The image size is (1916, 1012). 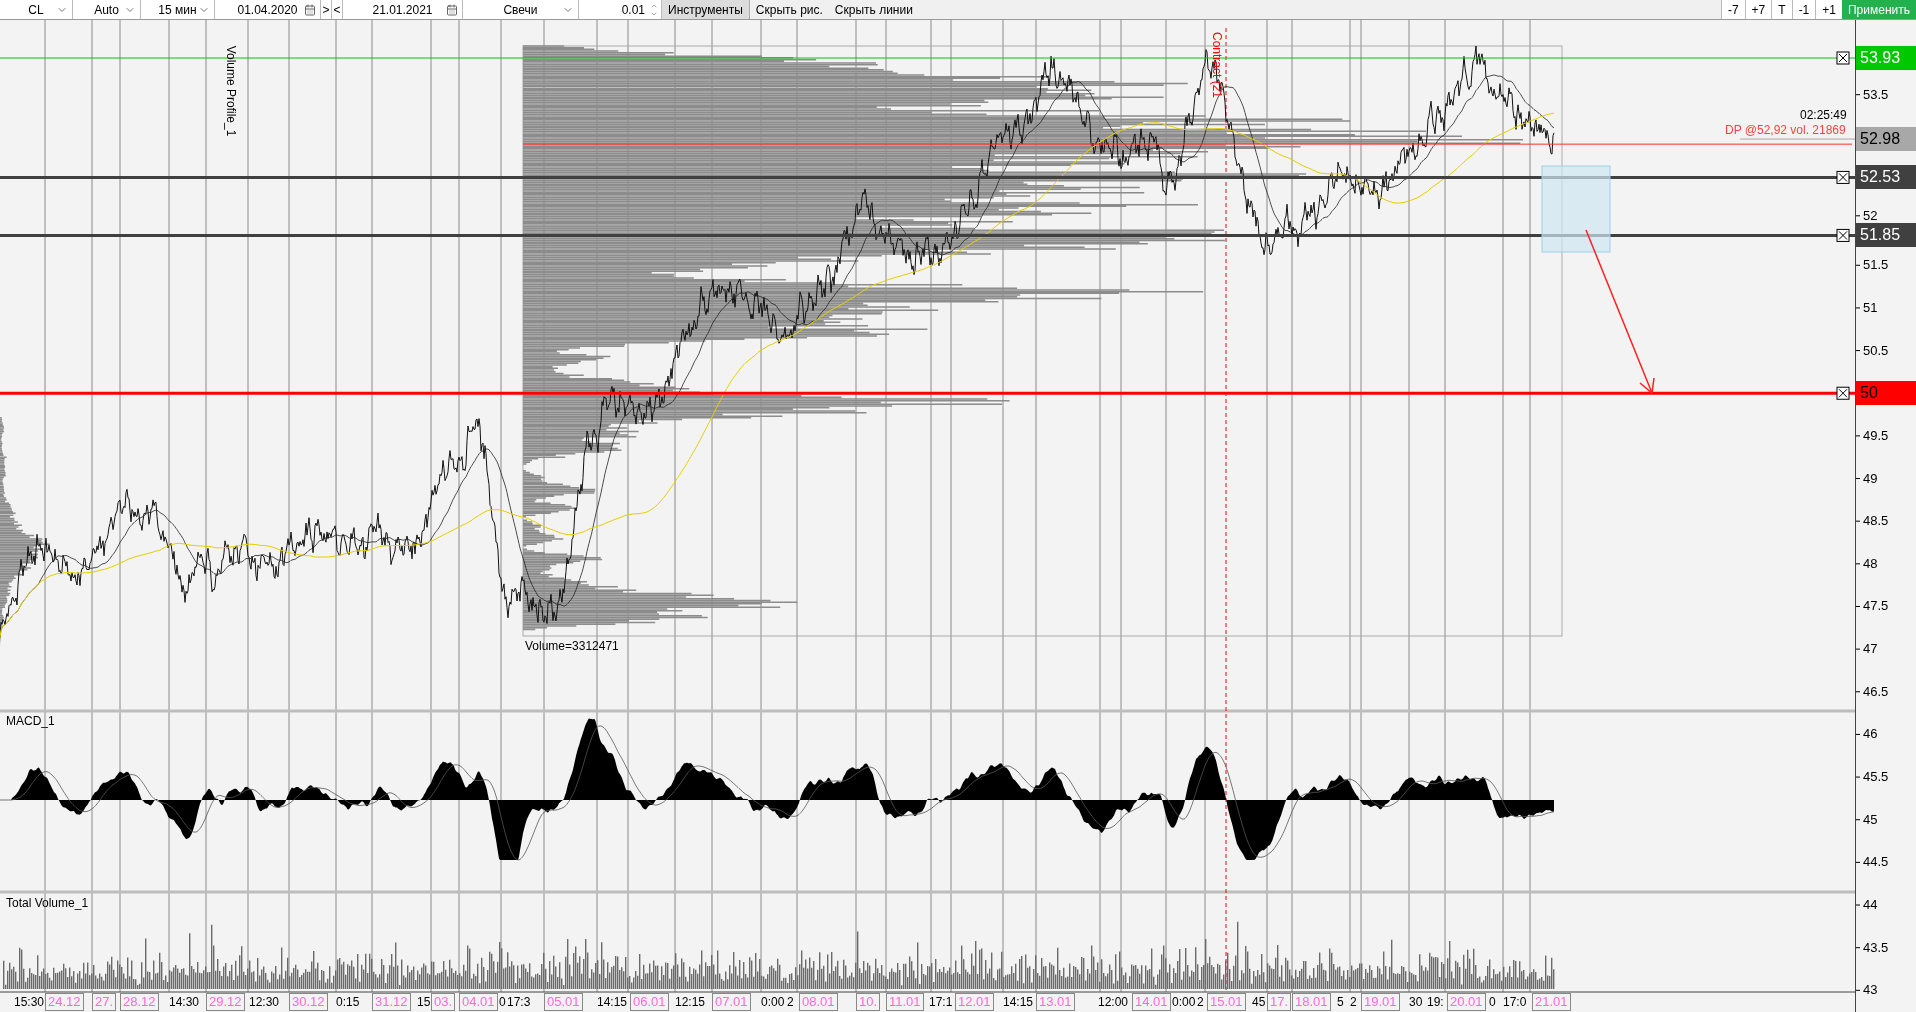 I want to click on date-label: 19.01, so click(x=1380, y=1002).